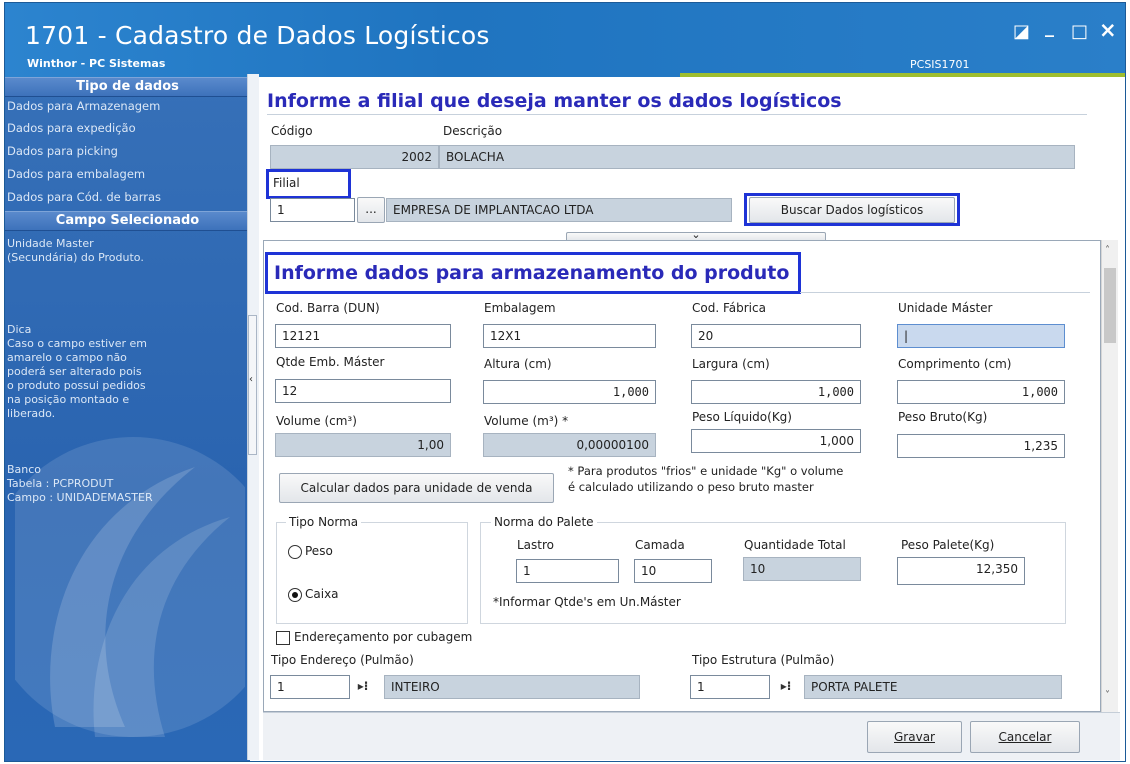 This screenshot has height=764, width=1130. What do you see at coordinates (76, 174) in the screenshot?
I see `sidebar-item-embalagem: Dados para embalagem` at bounding box center [76, 174].